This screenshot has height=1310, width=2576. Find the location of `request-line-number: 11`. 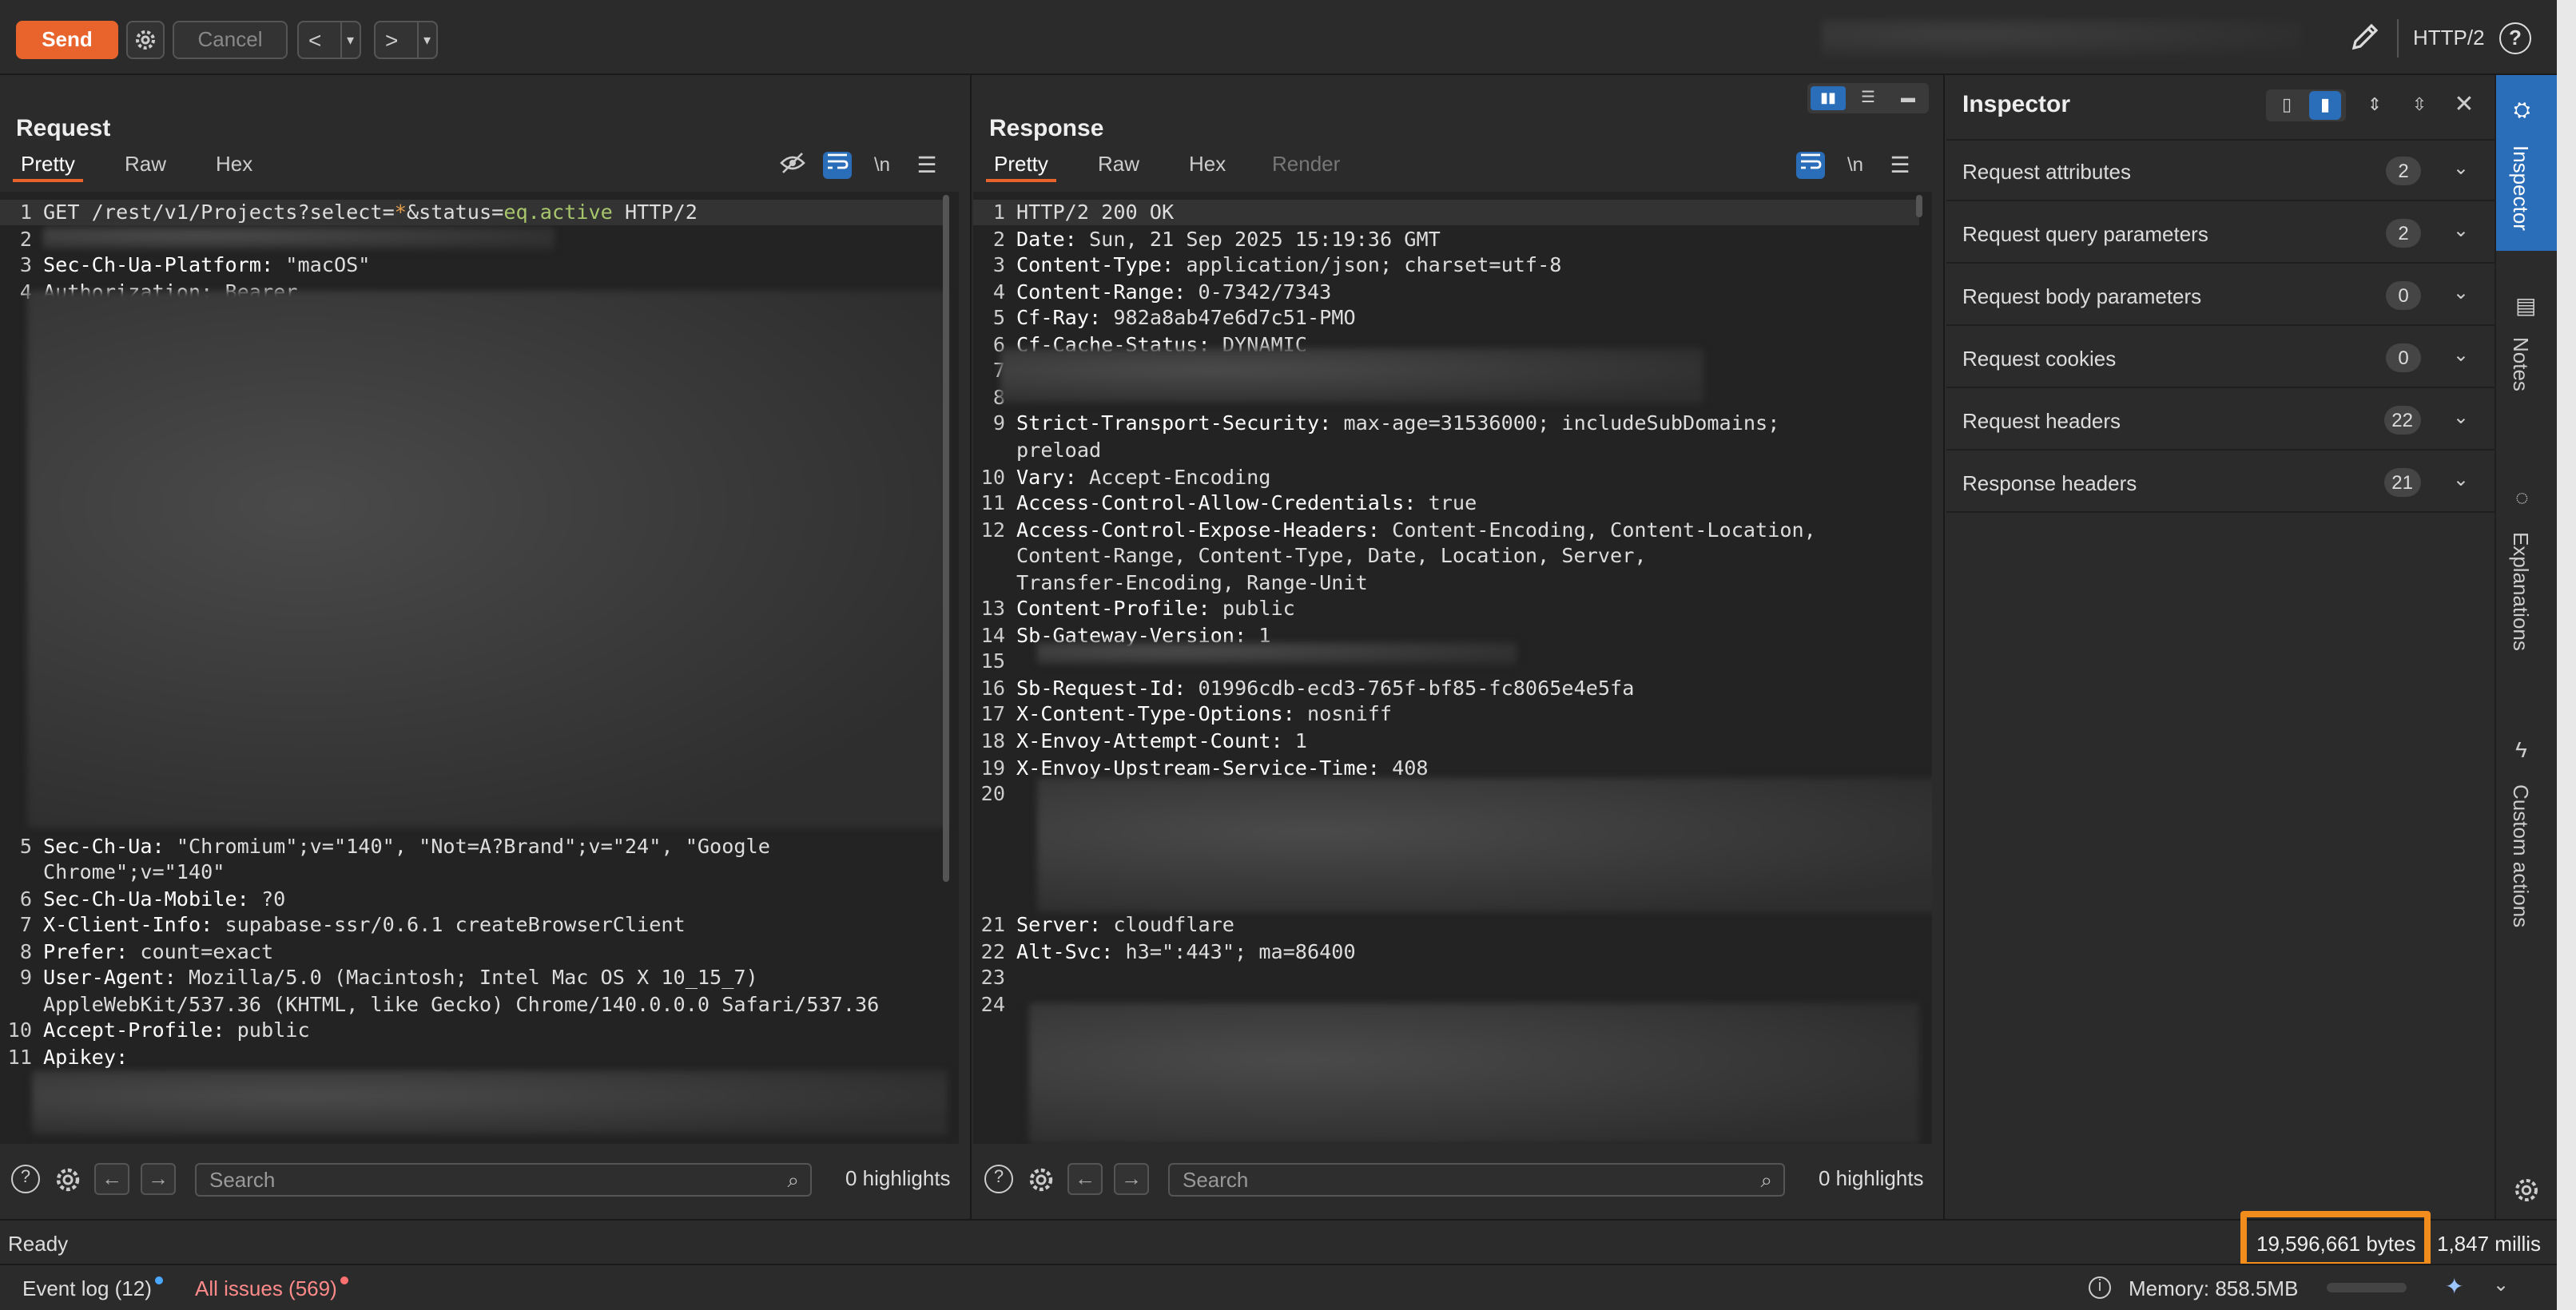

request-line-number: 11 is located at coordinates (19, 1057).